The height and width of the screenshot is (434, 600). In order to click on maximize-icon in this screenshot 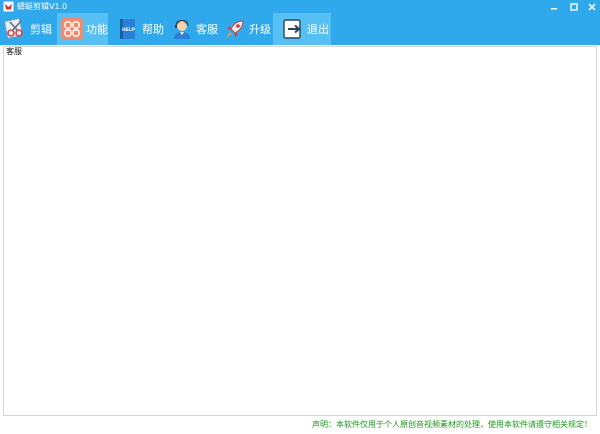, I will do `click(574, 6)`.